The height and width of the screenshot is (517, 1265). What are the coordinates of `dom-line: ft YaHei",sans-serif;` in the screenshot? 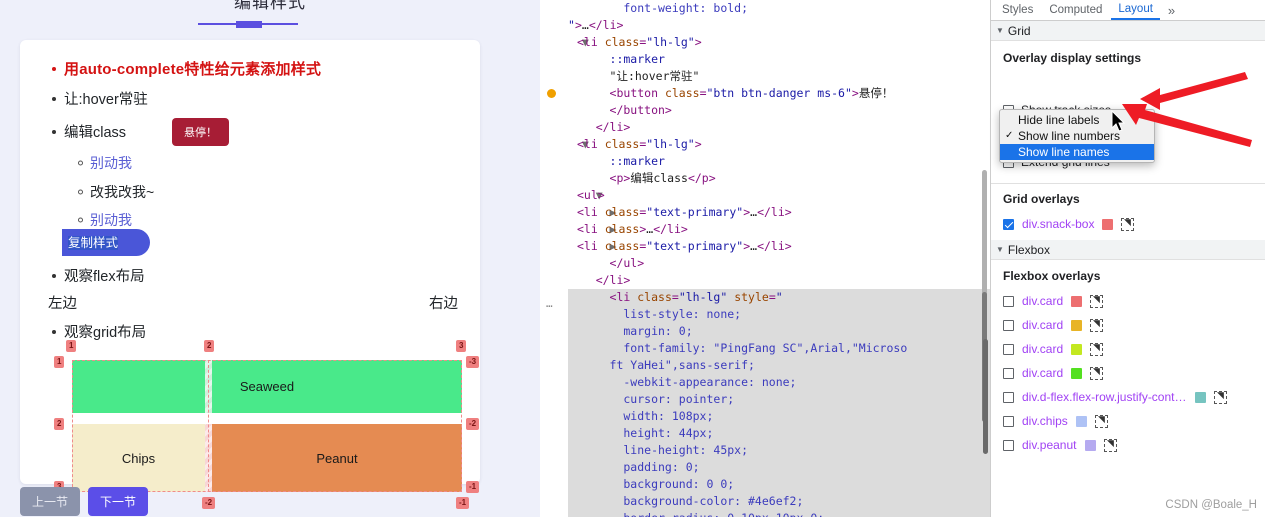 It's located at (779, 365).